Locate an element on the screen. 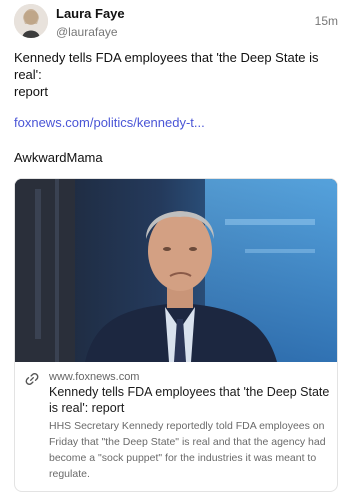 The image size is (352, 500). link-icon is located at coordinates (32, 379).